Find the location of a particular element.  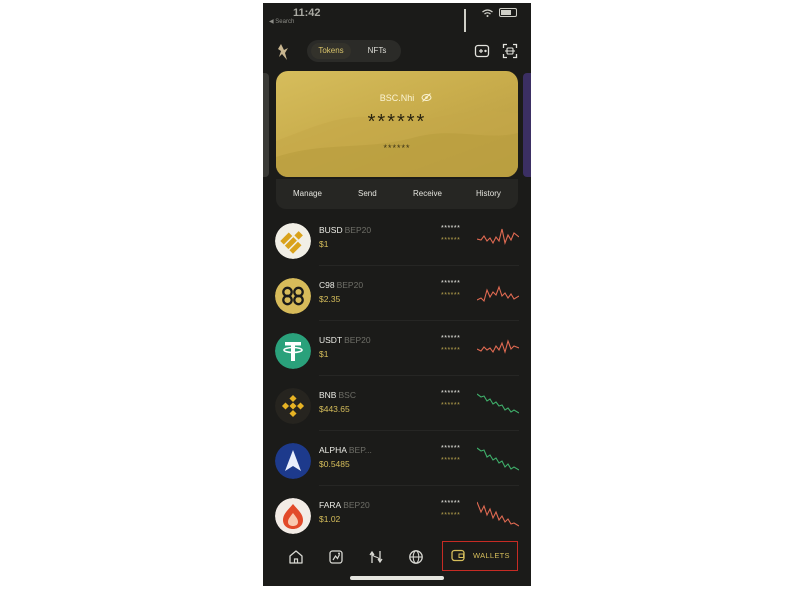

next-card-peek is located at coordinates (527, 125).